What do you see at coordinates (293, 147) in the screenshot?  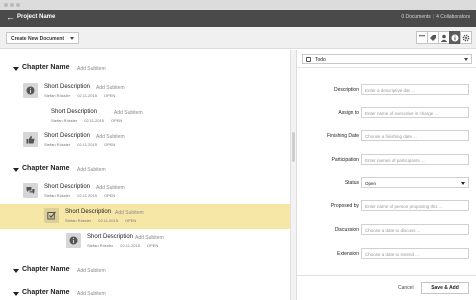 I see `scrollbar-thumb` at bounding box center [293, 147].